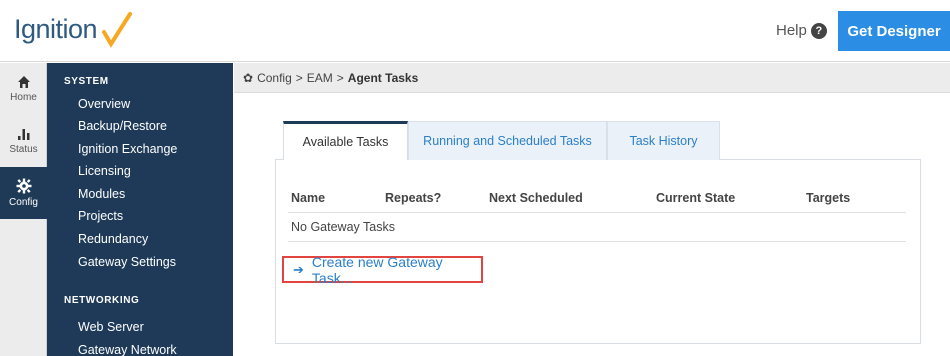  I want to click on tab-available-tasks: Available Tasks, so click(345, 140).